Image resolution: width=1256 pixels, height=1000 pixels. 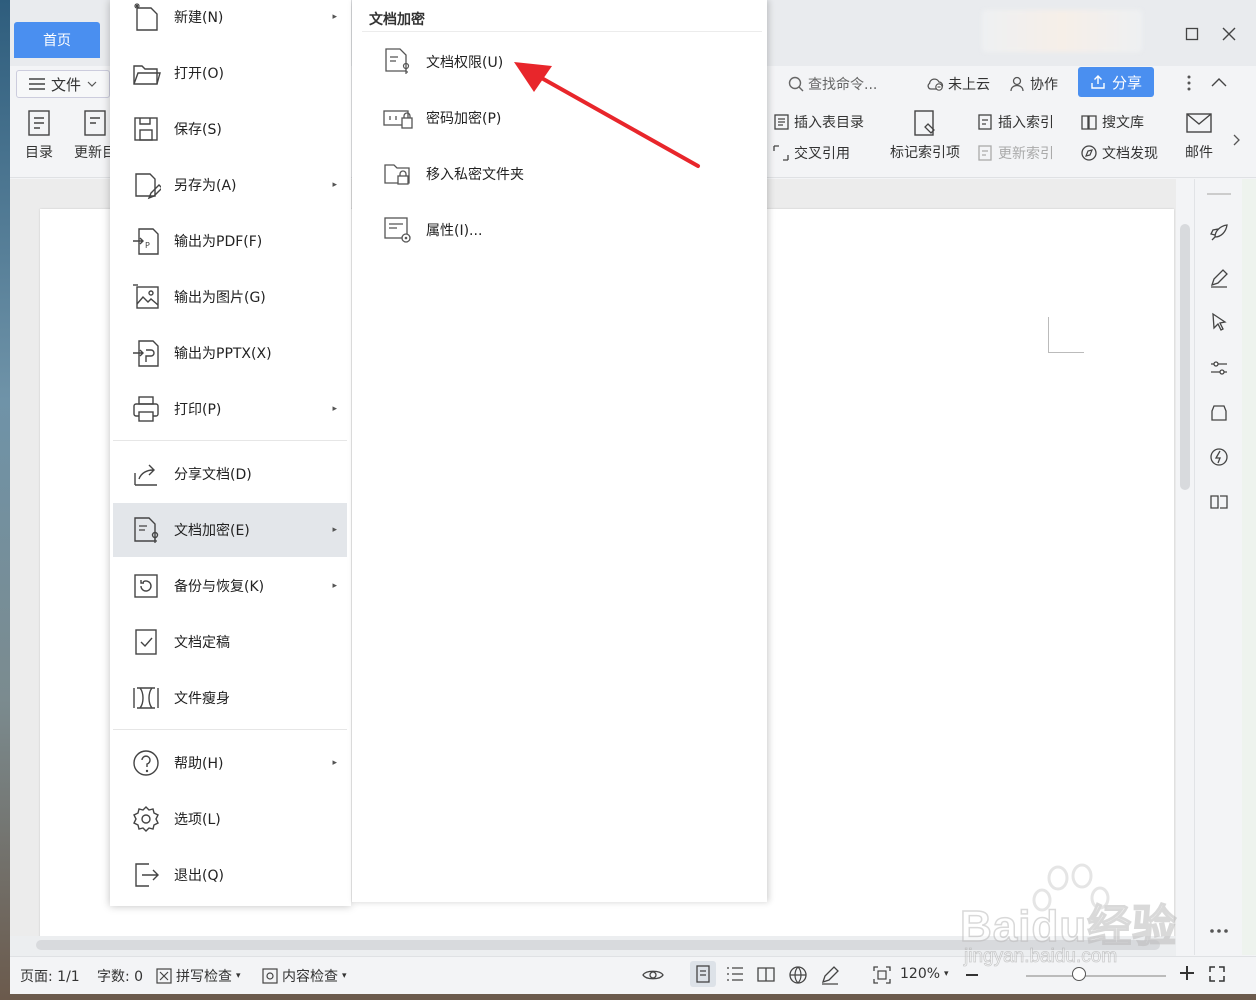 I want to click on file-menu-item-finalize: 文档定稿, so click(x=230, y=642).